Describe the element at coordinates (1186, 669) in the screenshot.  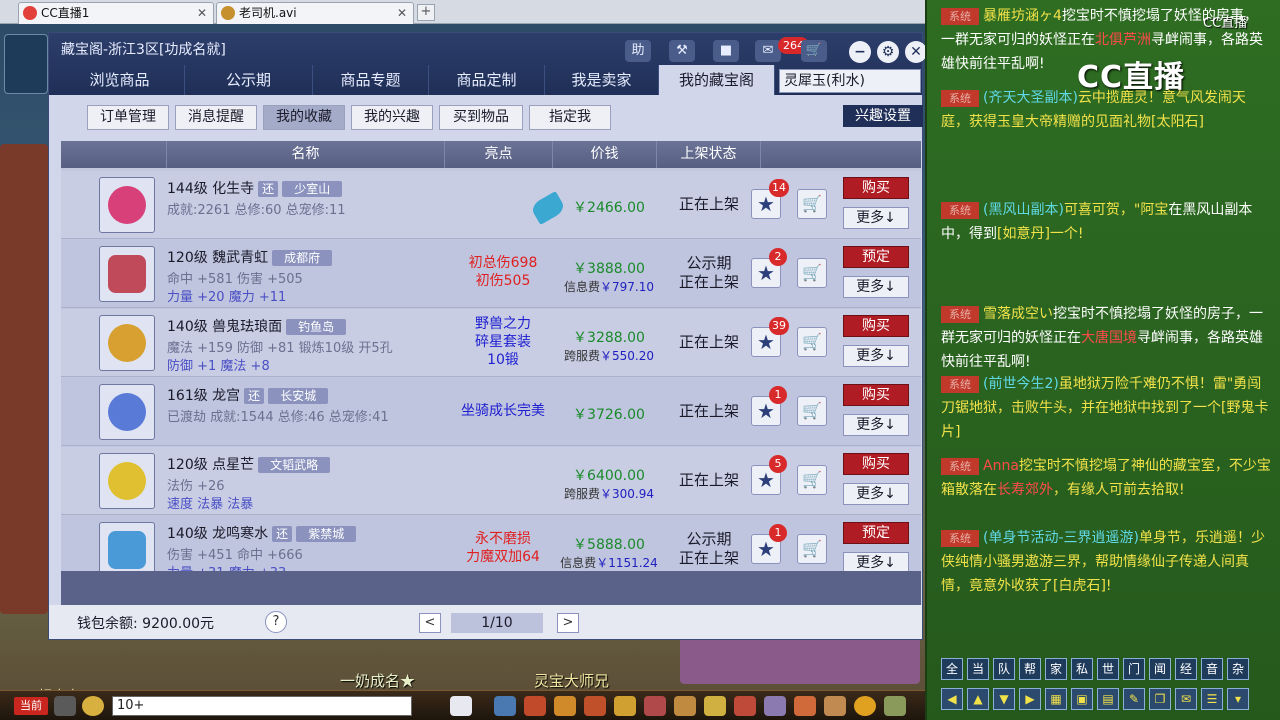
I see `channel-exp-button: 经` at that location.